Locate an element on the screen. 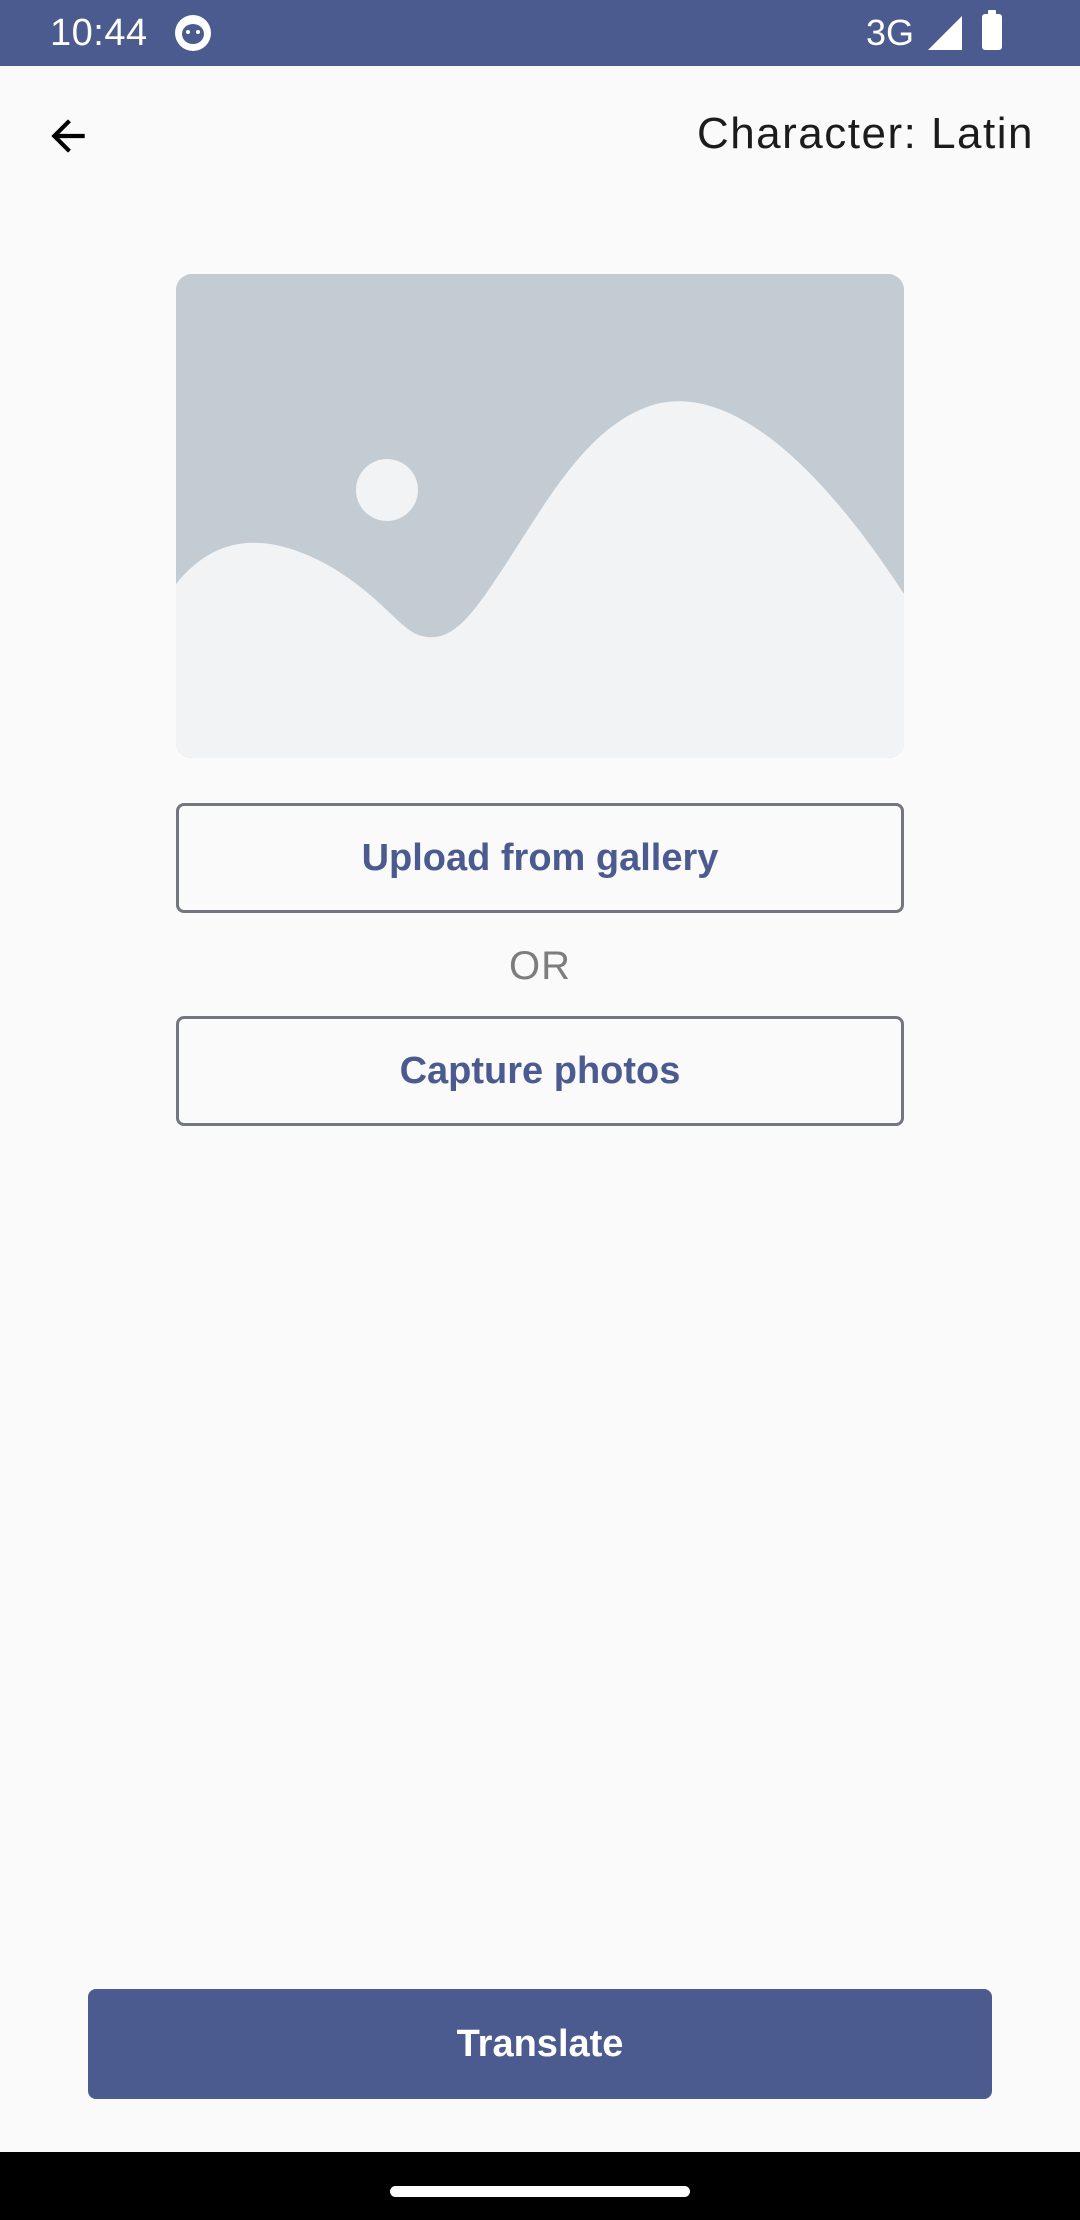  app-notification-icon is located at coordinates (193, 33).